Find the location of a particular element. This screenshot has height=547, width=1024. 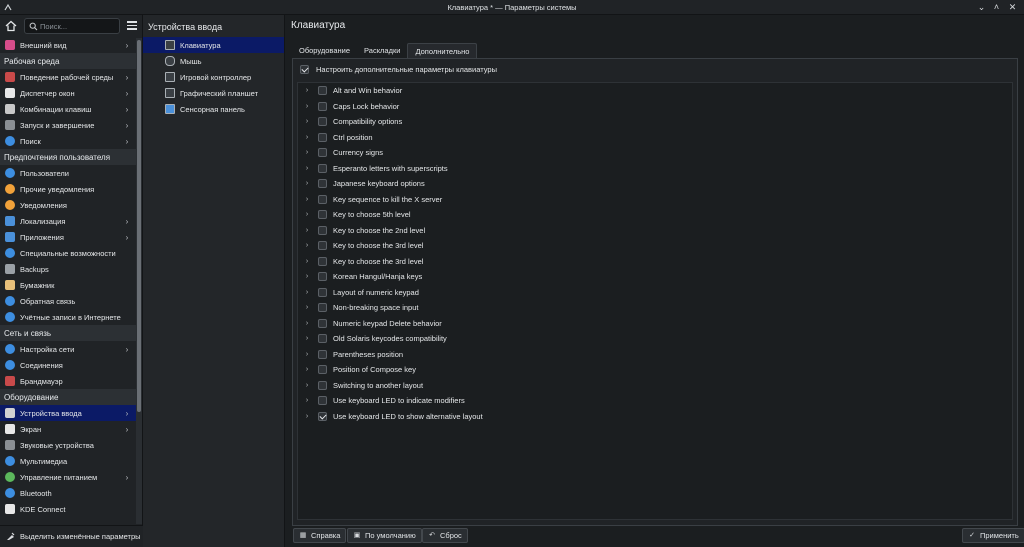

subcategory-item: Сенсорная панель is located at coordinates (213, 109).